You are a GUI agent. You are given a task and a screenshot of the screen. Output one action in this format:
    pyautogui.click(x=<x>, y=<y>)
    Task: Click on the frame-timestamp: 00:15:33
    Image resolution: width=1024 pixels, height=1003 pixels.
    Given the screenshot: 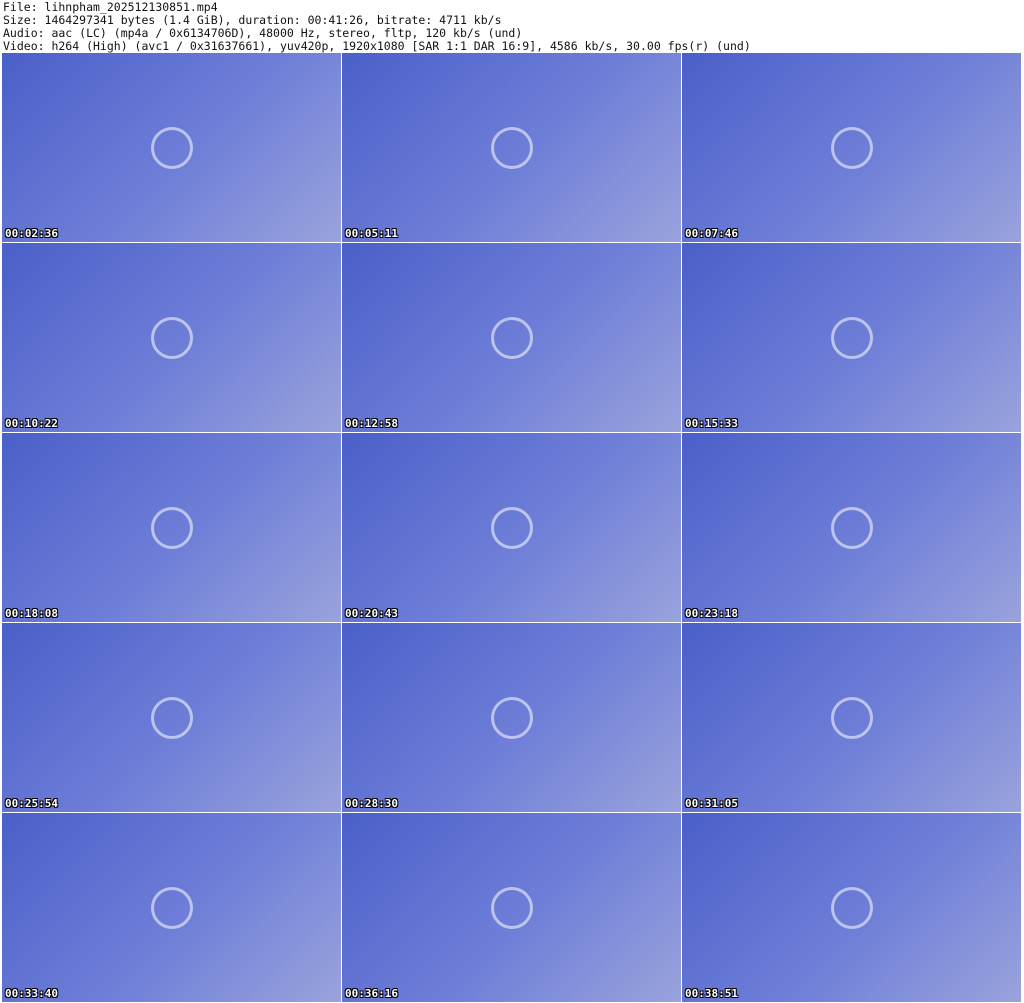 What is the action you would take?
    pyautogui.click(x=711, y=423)
    